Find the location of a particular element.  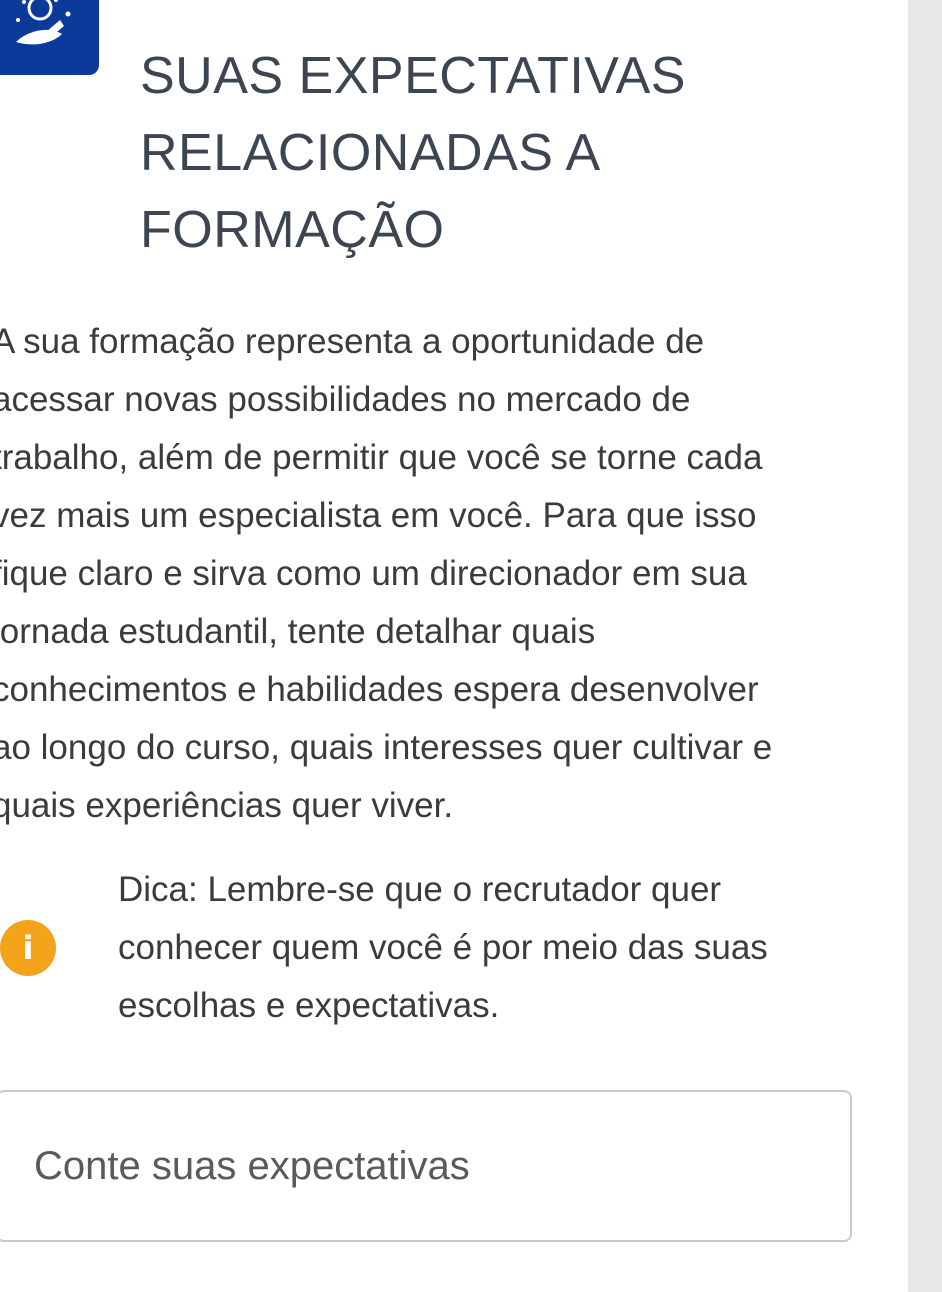

page-background-rail is located at coordinates (925, 646).